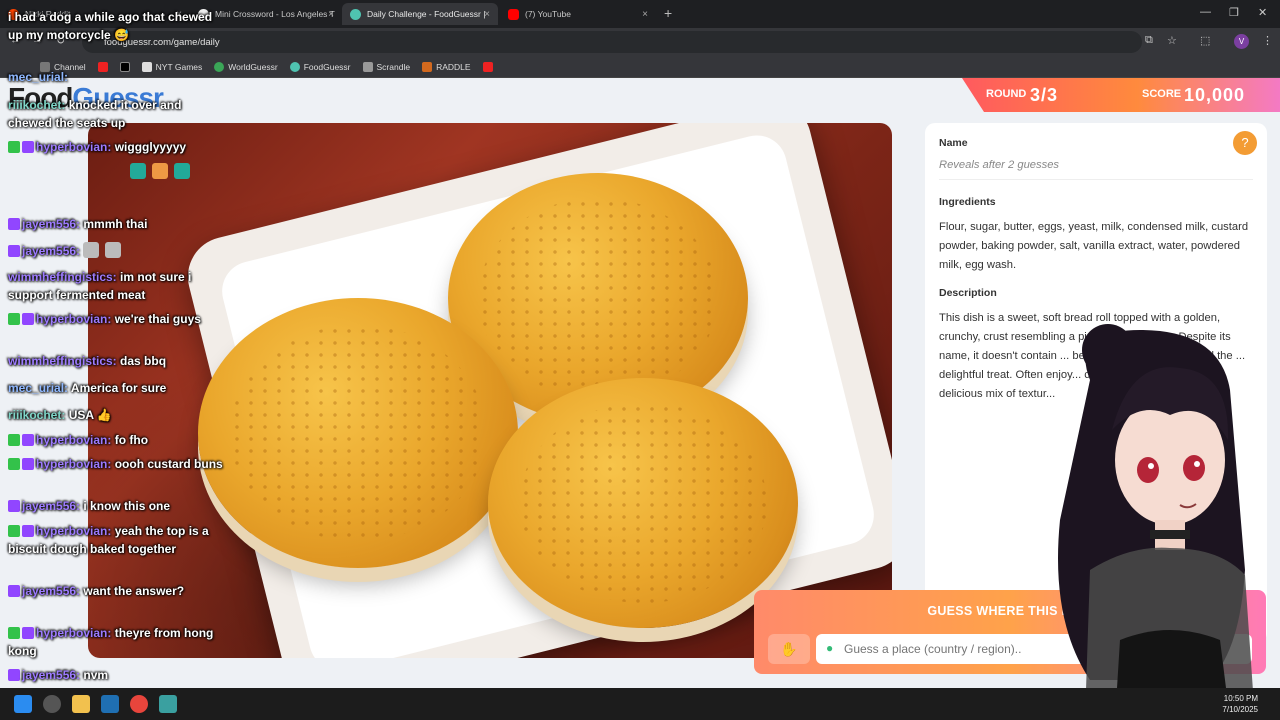 The width and height of the screenshot is (1280, 720). What do you see at coordinates (1121, 95) in the screenshot?
I see `round-score-bar: ROUND 3/3 SCORE 10,000` at bounding box center [1121, 95].